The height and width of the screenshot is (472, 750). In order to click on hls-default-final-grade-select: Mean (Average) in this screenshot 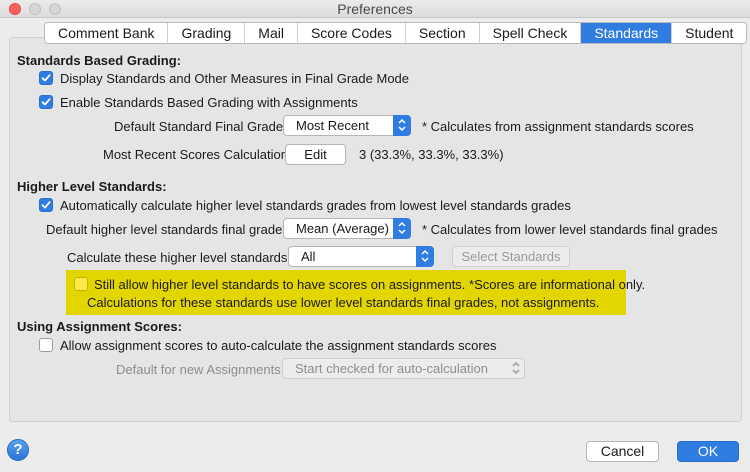, I will do `click(347, 228)`.